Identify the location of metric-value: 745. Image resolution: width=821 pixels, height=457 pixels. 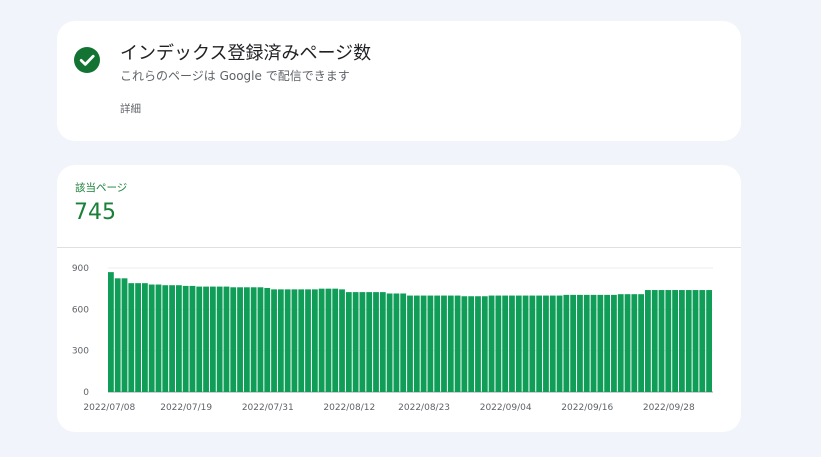
(95, 212).